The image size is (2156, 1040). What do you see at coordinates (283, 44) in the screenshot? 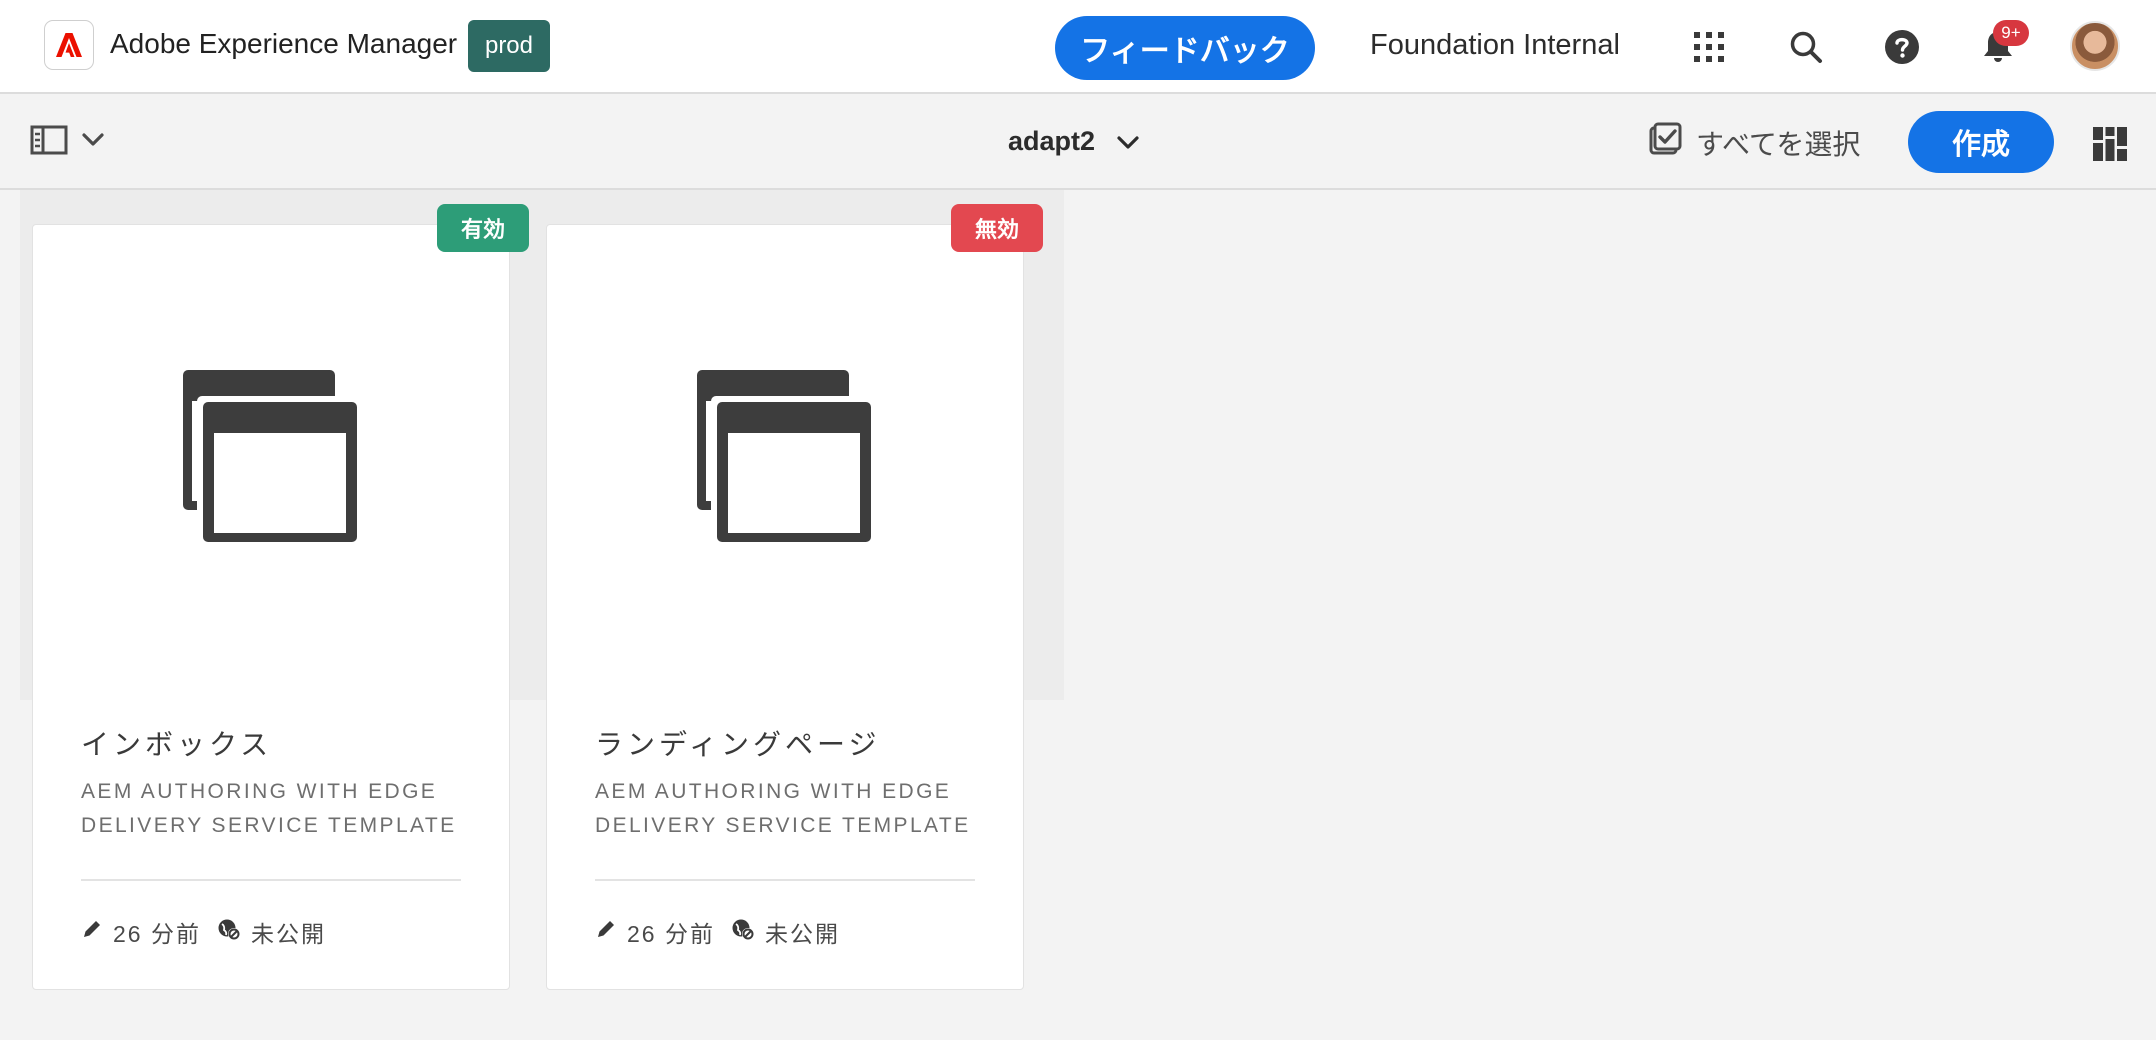
I see `app-title: Adobe Experience Manager` at bounding box center [283, 44].